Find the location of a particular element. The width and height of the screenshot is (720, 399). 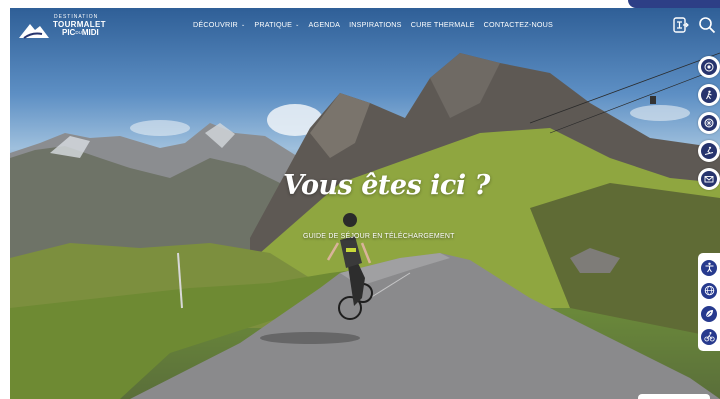

side-quick-links is located at coordinates (709, 123).